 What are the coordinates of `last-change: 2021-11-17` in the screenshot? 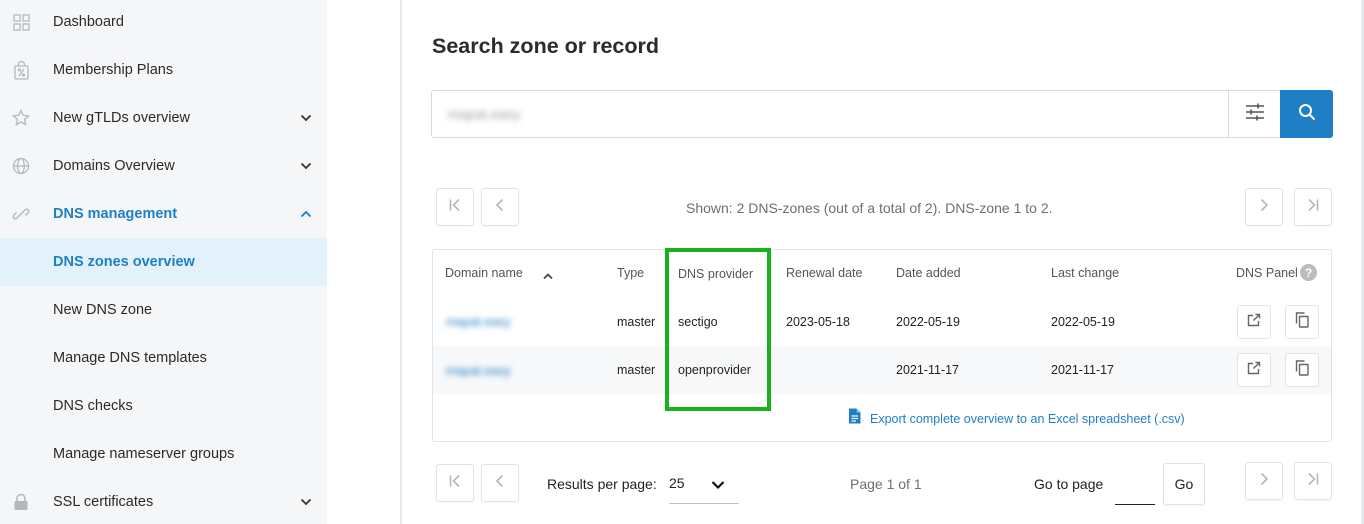 It's located at (1083, 370).